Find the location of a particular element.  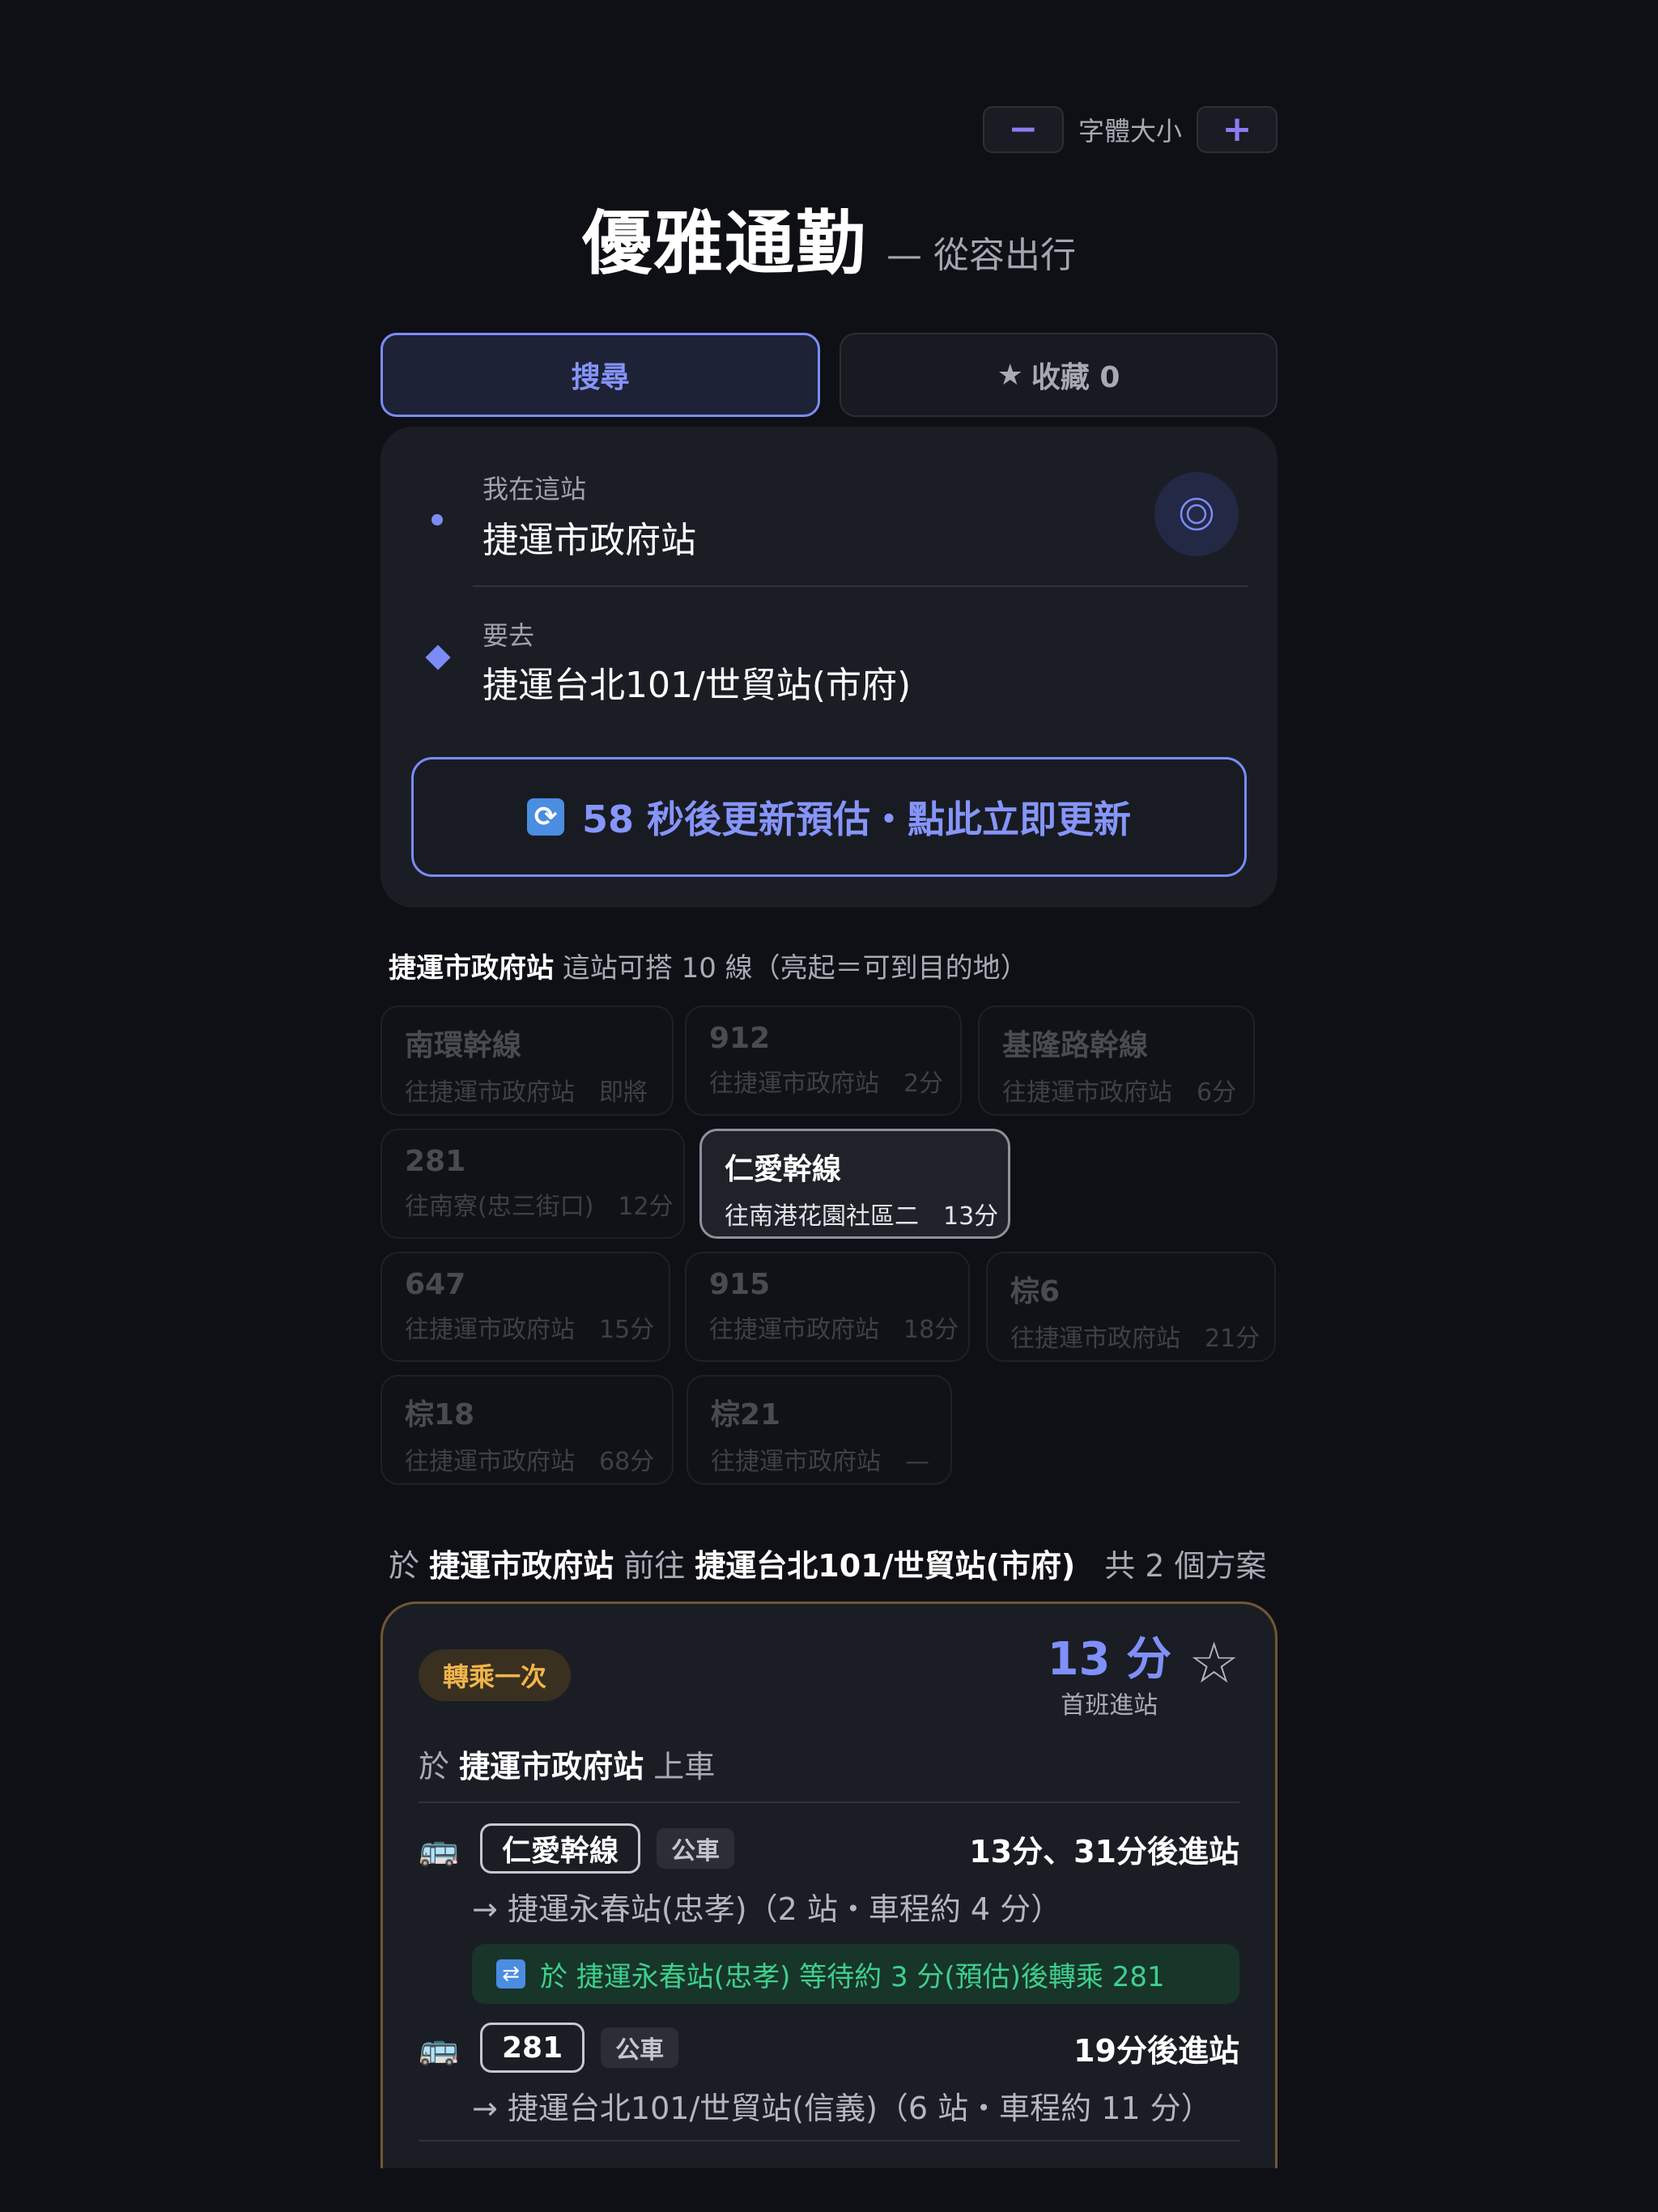

transfer-badge: 轉乘一次 is located at coordinates (495, 1675).